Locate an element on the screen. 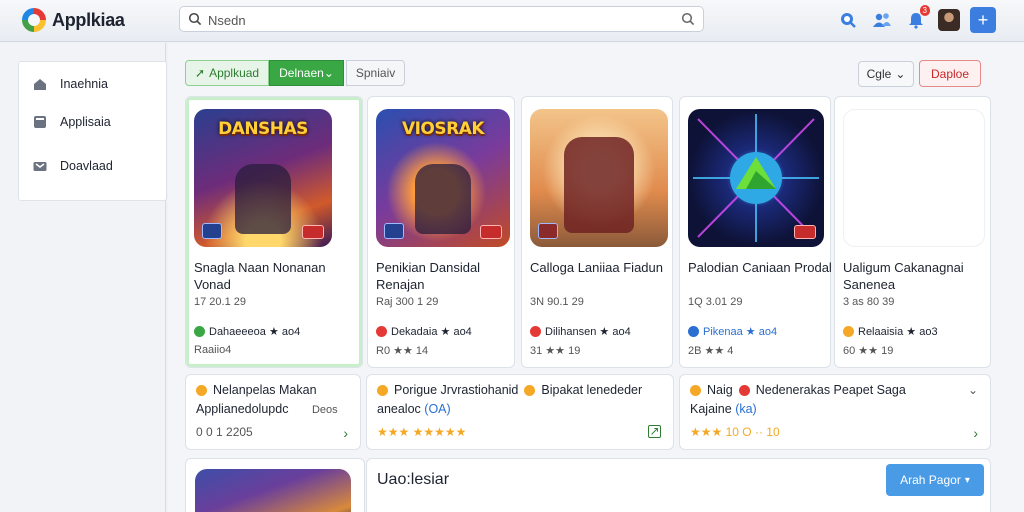 The height and width of the screenshot is (512, 1024). app-logo: Applkiaa is located at coordinates (73, 20).